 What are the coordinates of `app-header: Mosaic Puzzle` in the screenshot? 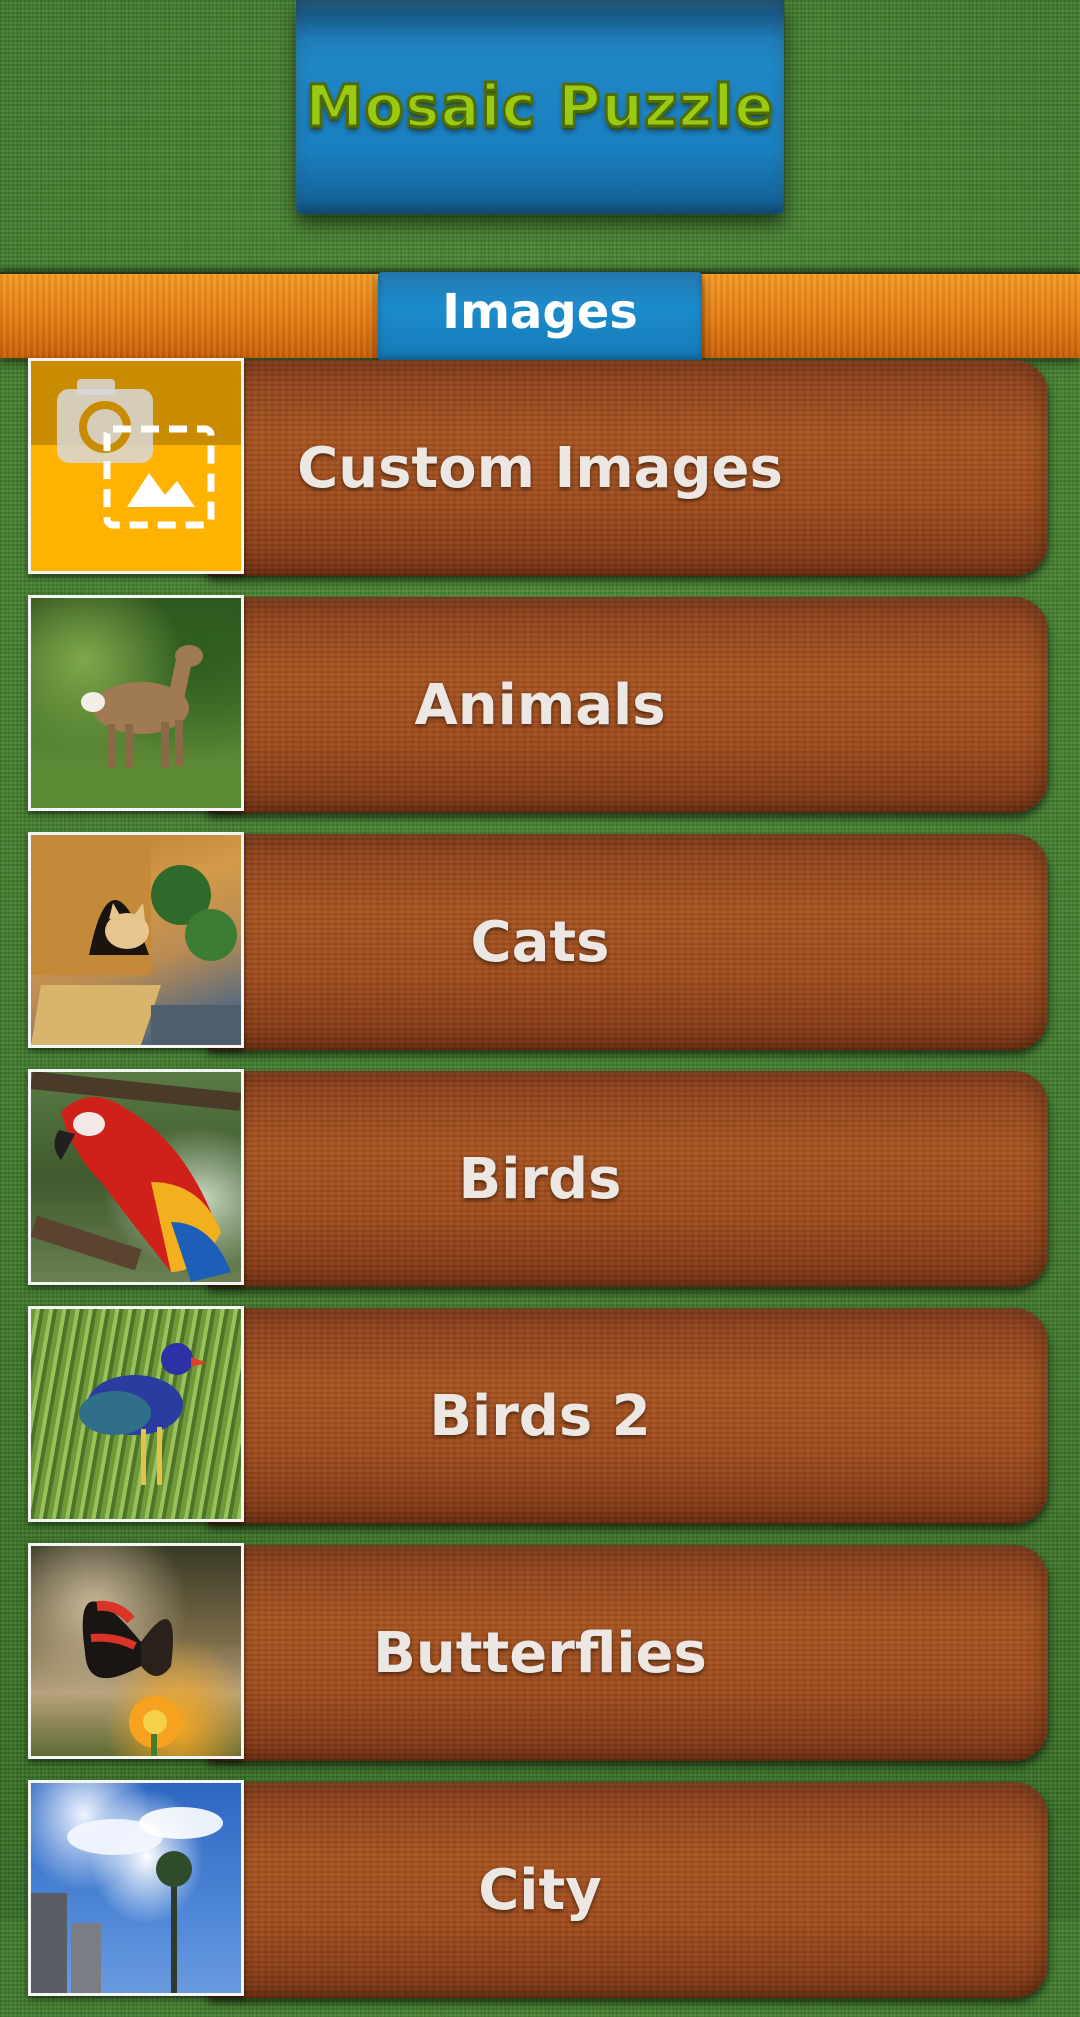 It's located at (540, 134).